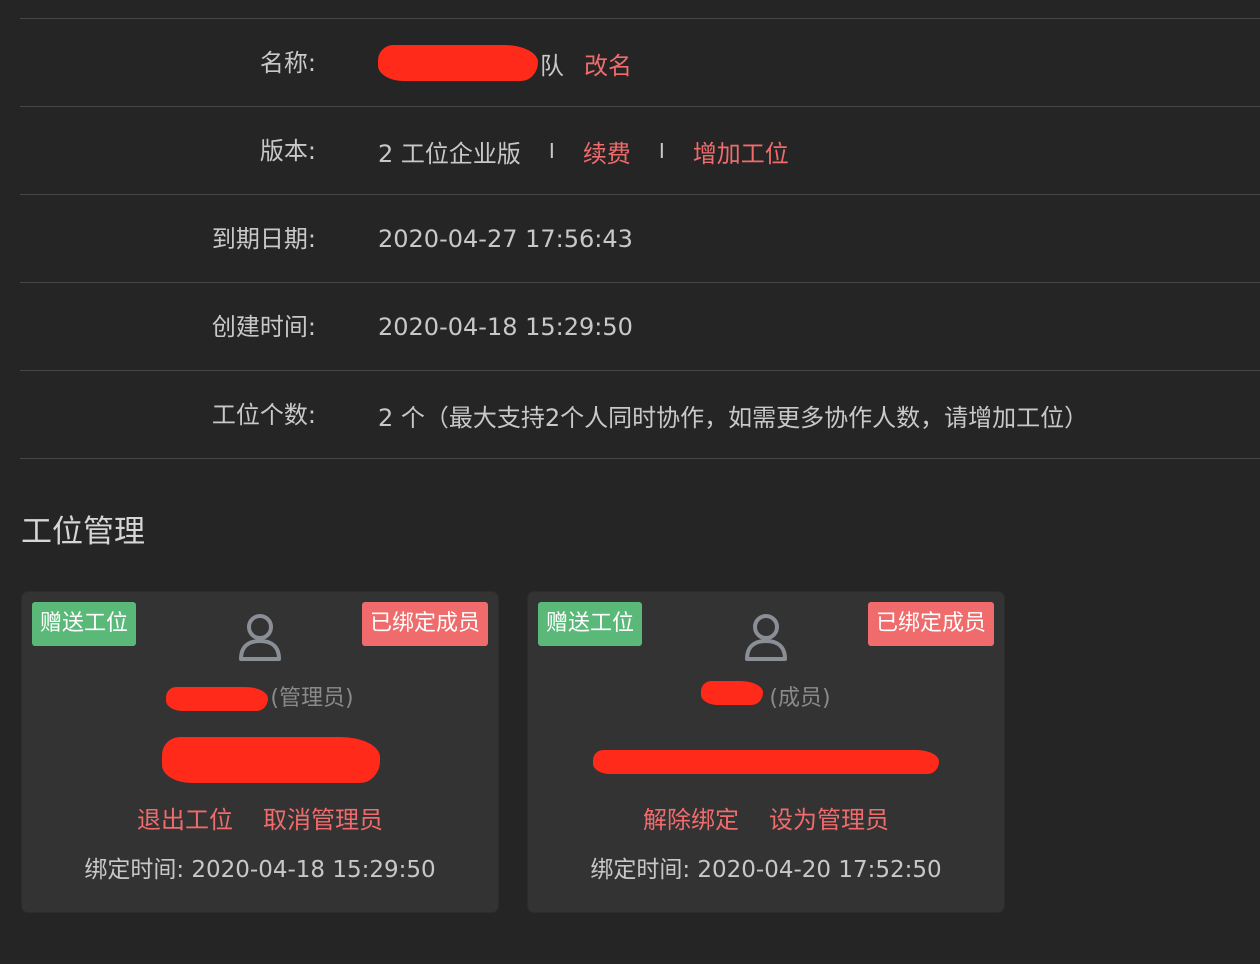 The height and width of the screenshot is (964, 1260). What do you see at coordinates (312, 698) in the screenshot?
I see `member-role: (管理员)` at bounding box center [312, 698].